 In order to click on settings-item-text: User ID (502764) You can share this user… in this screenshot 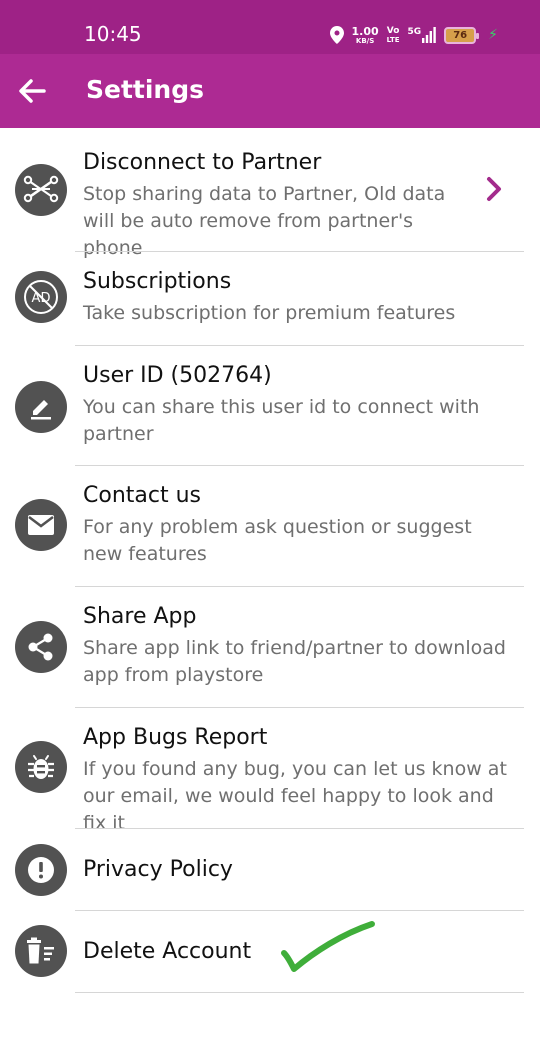, I will do `click(298, 404)`.